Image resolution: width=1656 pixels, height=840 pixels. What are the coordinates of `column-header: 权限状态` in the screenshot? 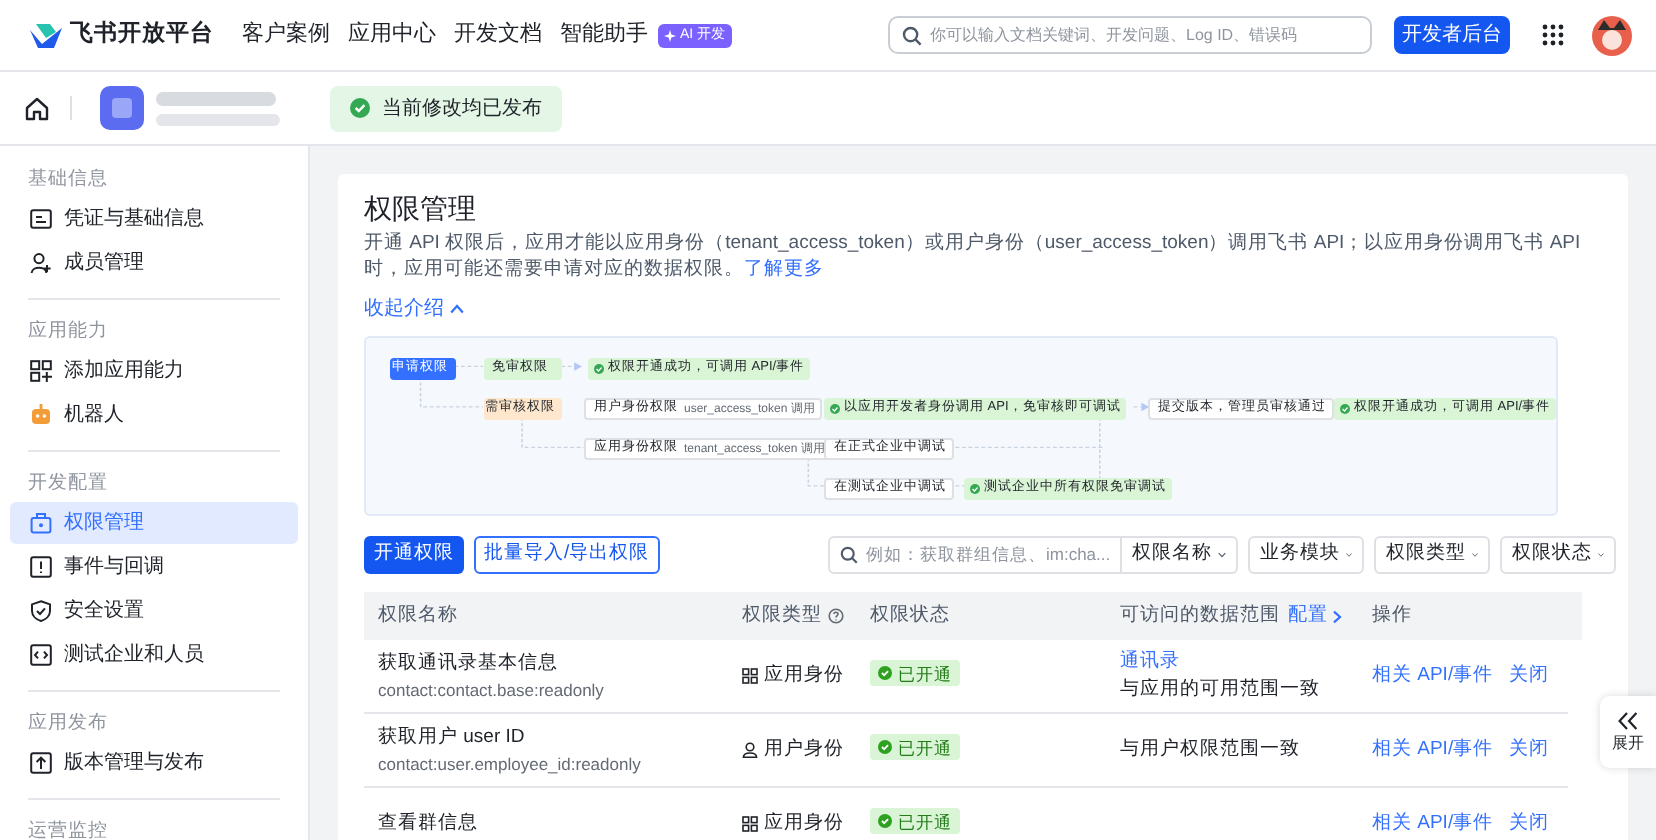 It's located at (910, 615).